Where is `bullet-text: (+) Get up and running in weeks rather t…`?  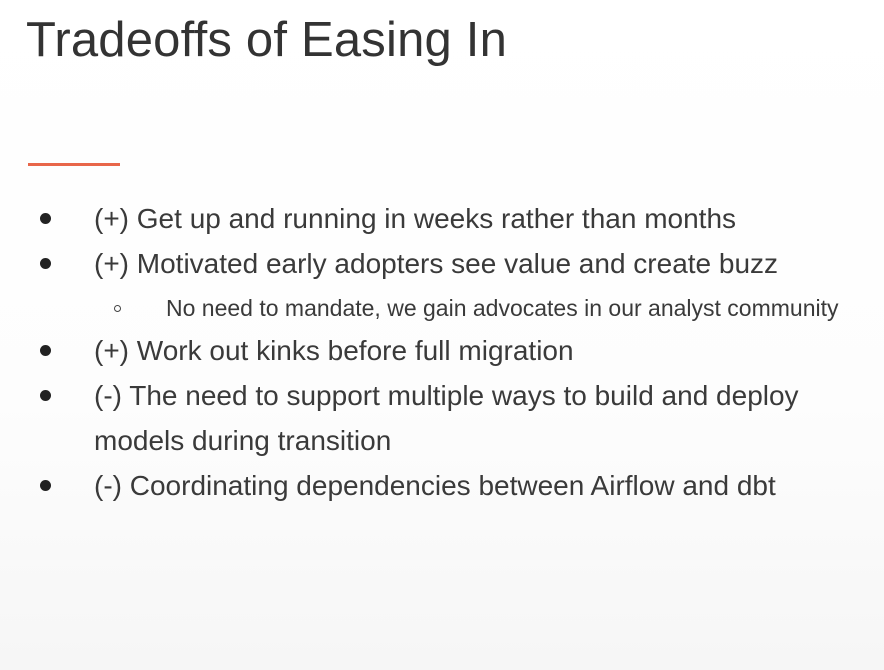
bullet-text: (+) Get up and running in weeks rather t… is located at coordinates (415, 218).